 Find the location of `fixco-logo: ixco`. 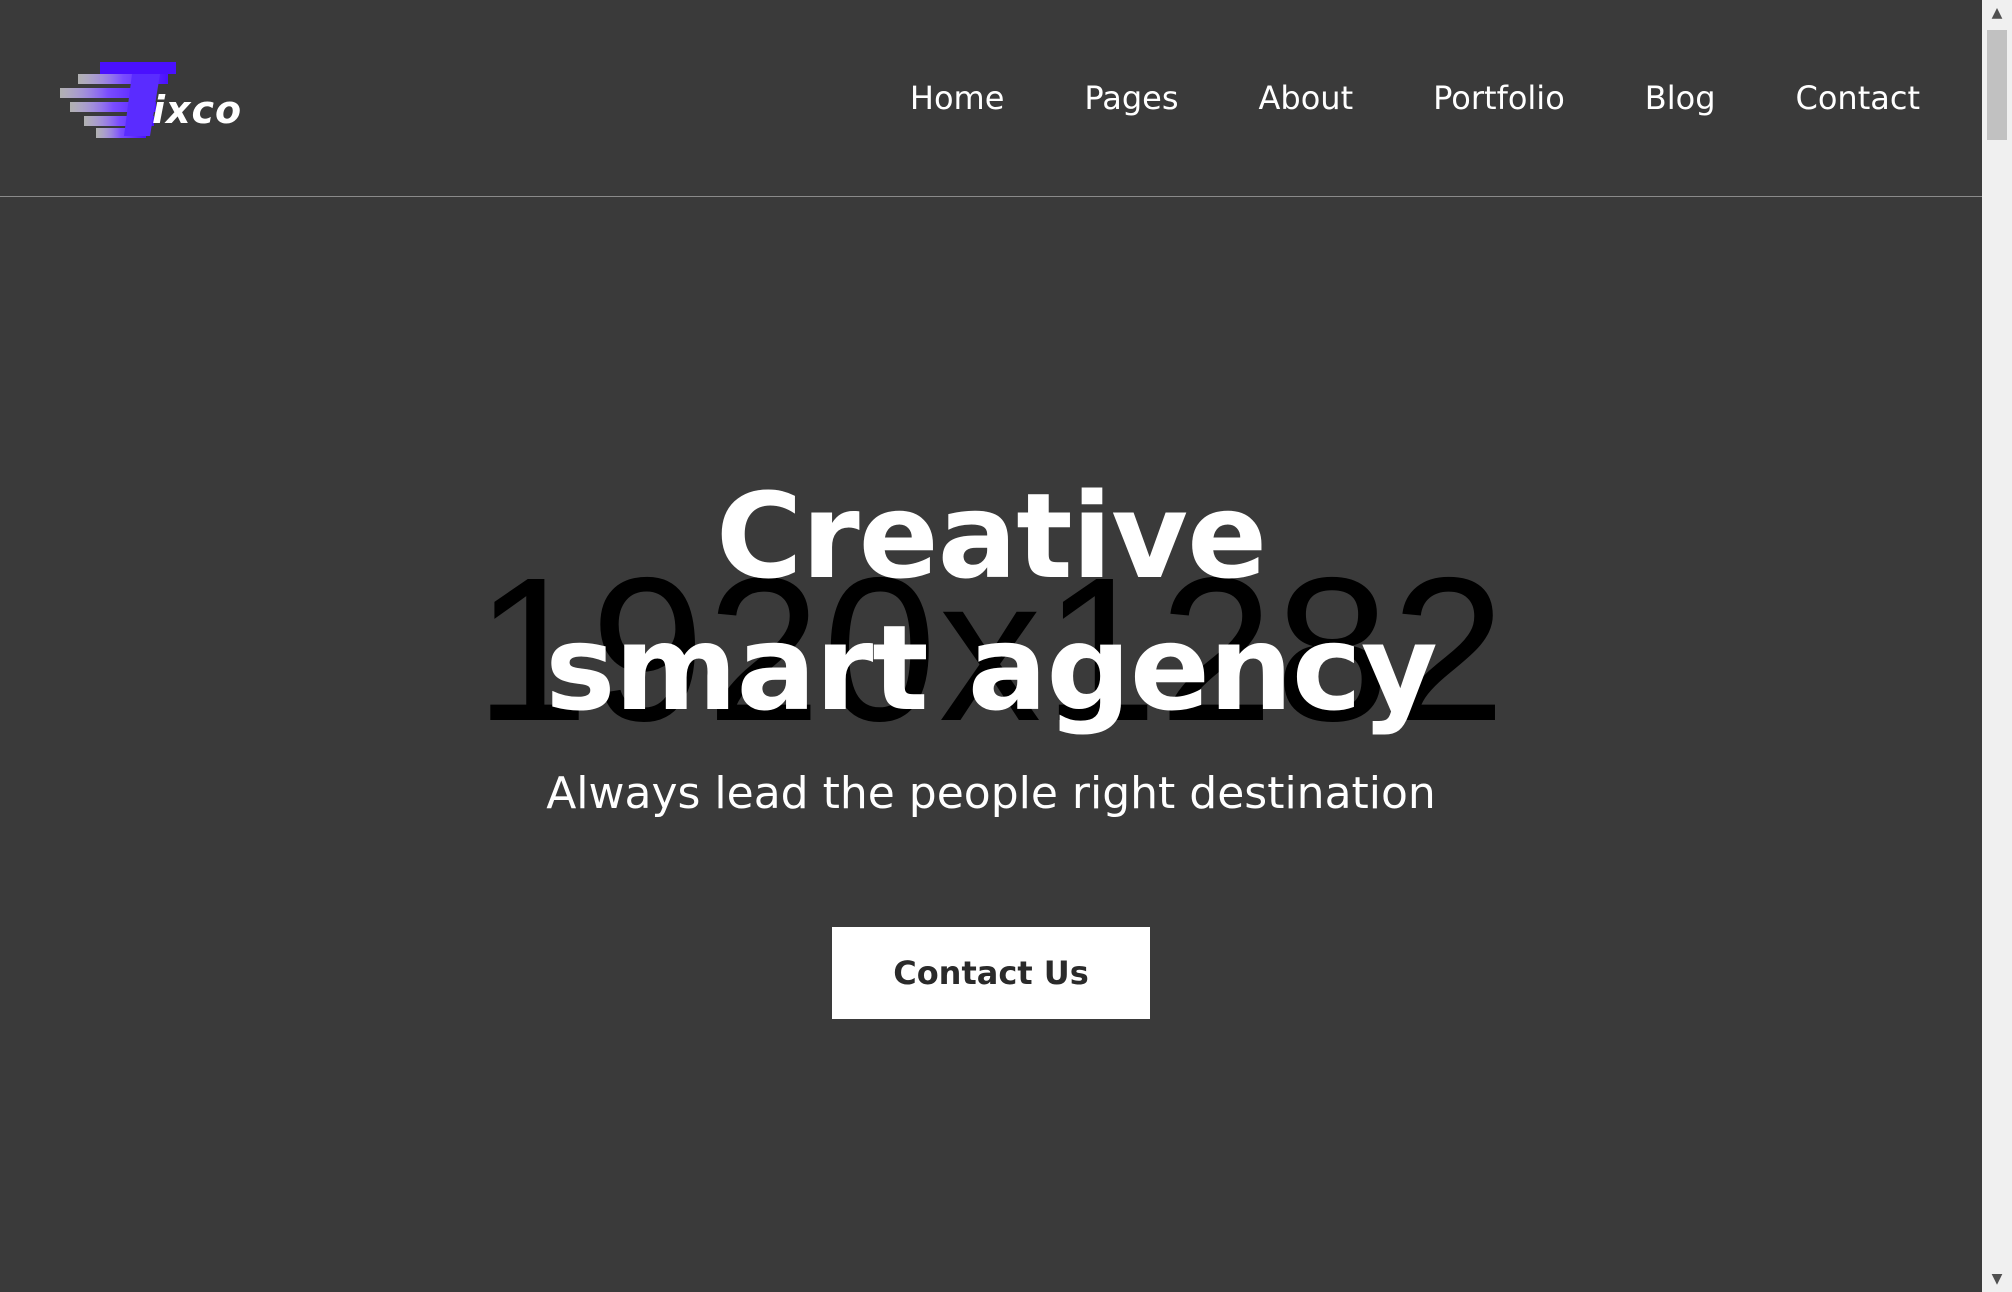

fixco-logo: ixco is located at coordinates (151, 100).